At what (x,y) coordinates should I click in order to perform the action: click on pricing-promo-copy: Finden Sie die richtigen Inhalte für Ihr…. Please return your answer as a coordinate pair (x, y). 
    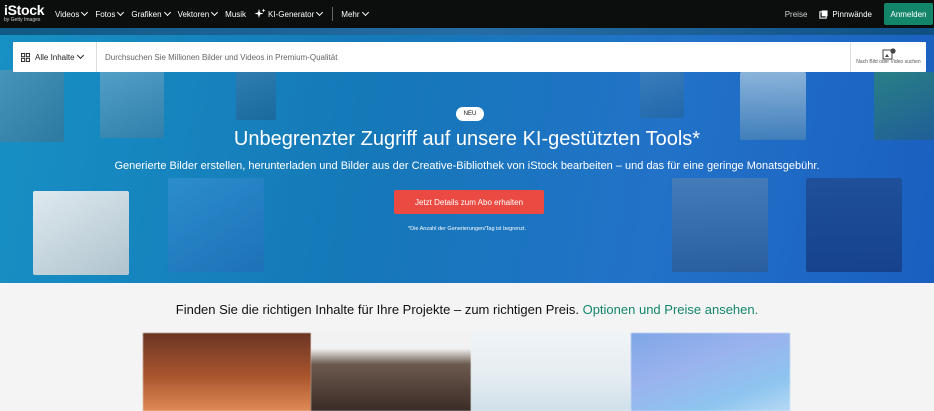
    Looking at the image, I should click on (377, 309).